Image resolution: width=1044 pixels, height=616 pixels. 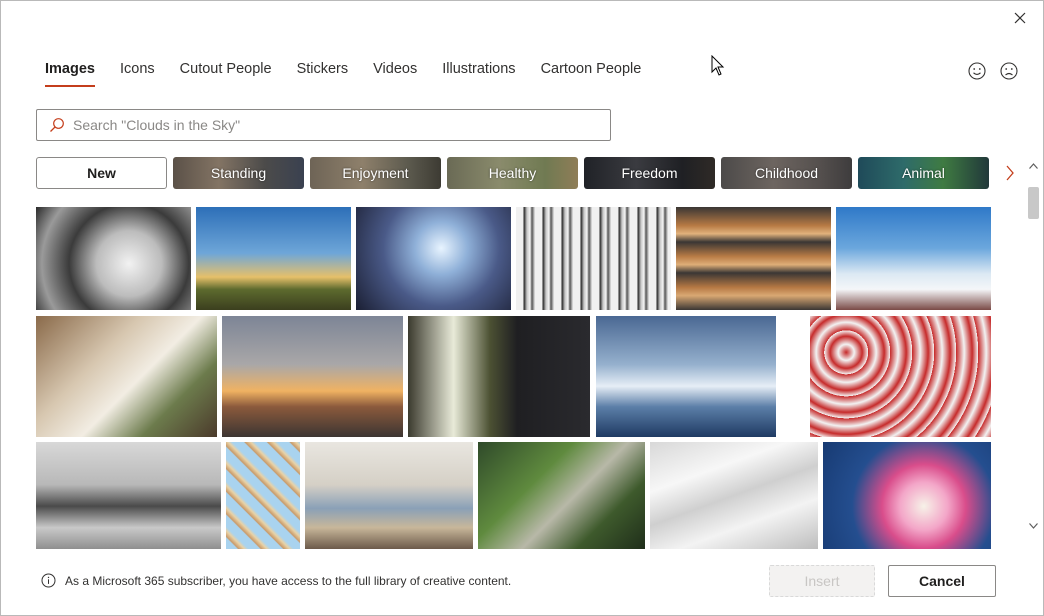 I want to click on chevron-down-icon, so click(x=1033, y=525).